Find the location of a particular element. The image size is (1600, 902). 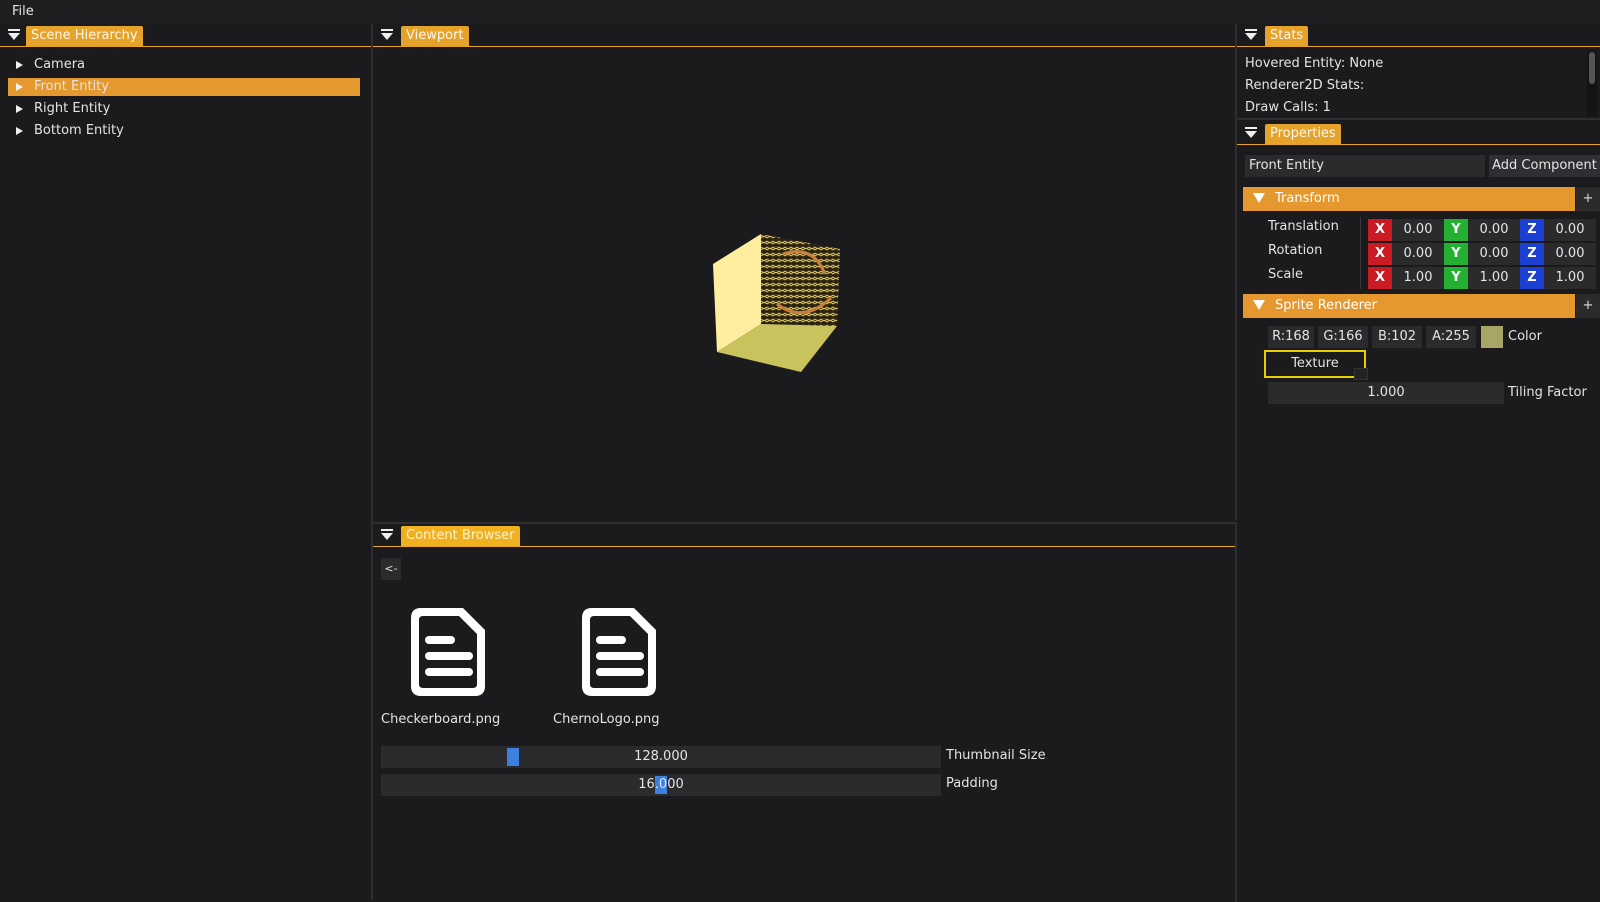

tab-properties: Properties is located at coordinates (1303, 134).